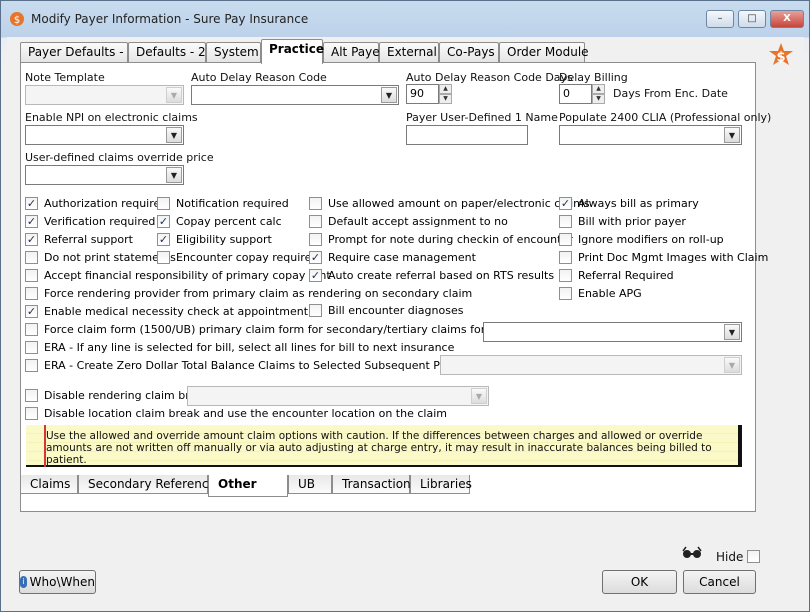 This screenshot has height=612, width=810. Describe the element at coordinates (441, 484) in the screenshot. I see `tab-libraries: Libraries` at that location.